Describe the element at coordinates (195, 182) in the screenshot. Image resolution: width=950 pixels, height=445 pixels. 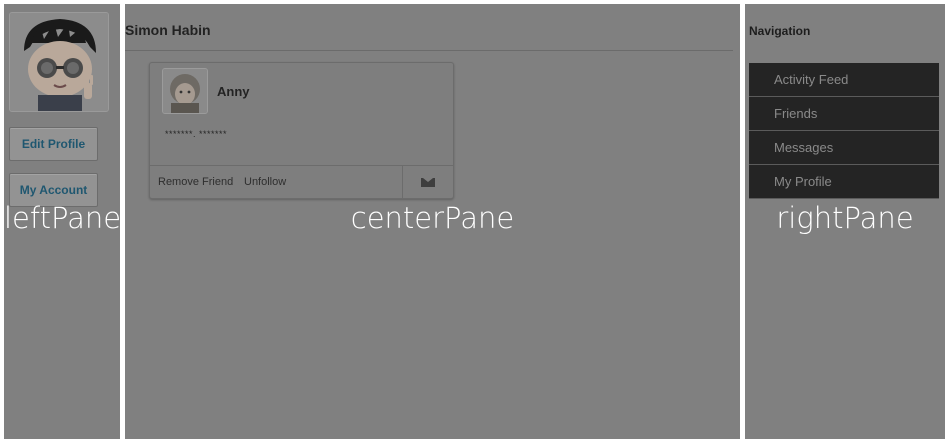
I see `remove-friend-link: Remove Friend` at that location.